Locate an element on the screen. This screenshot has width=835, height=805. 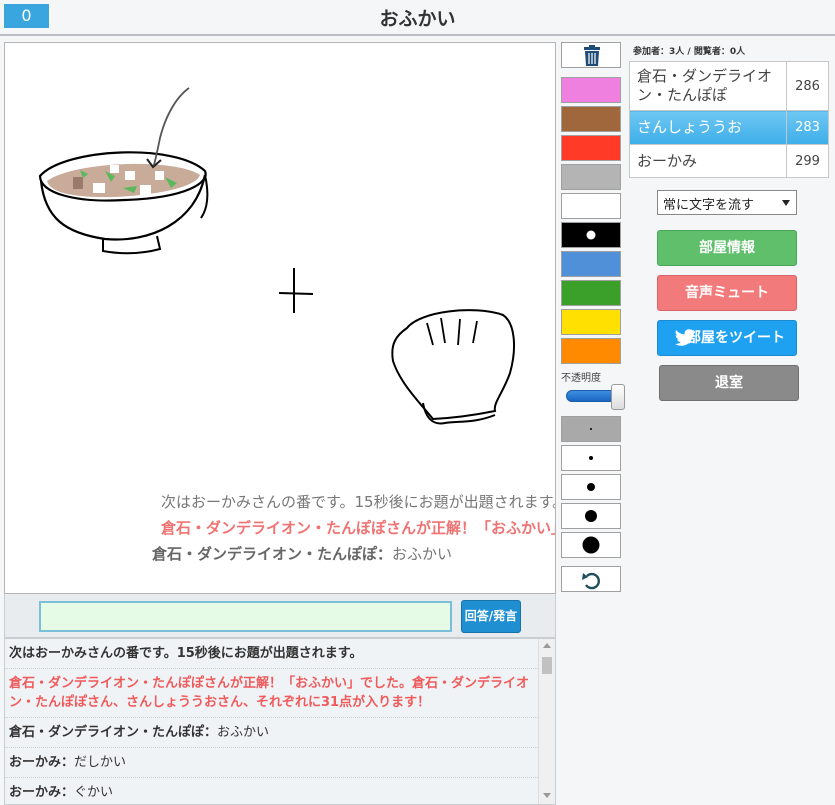
text-stream-select: 常に文字を流す is located at coordinates (727, 202).